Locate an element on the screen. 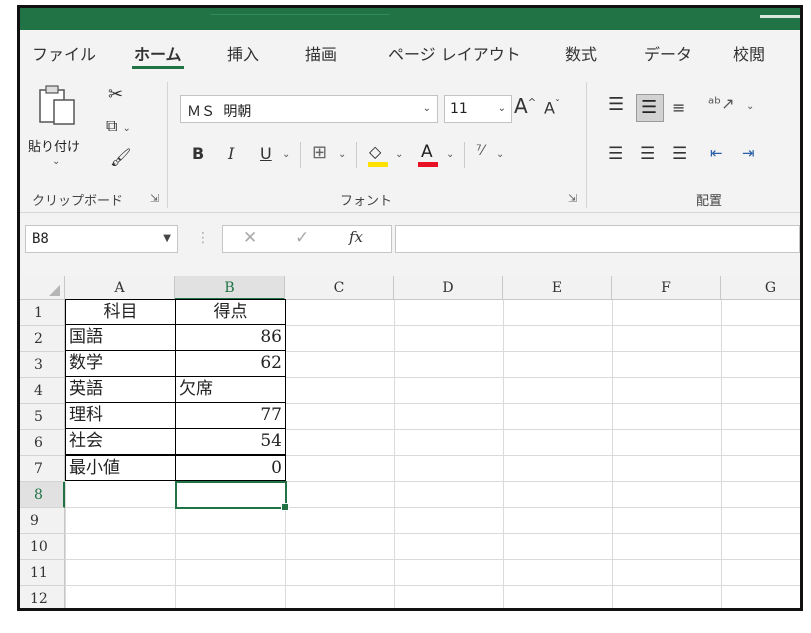 Image resolution: width=811 pixels, height=633 pixels. decrease-font-size-icon: Aˇ is located at coordinates (552, 108).